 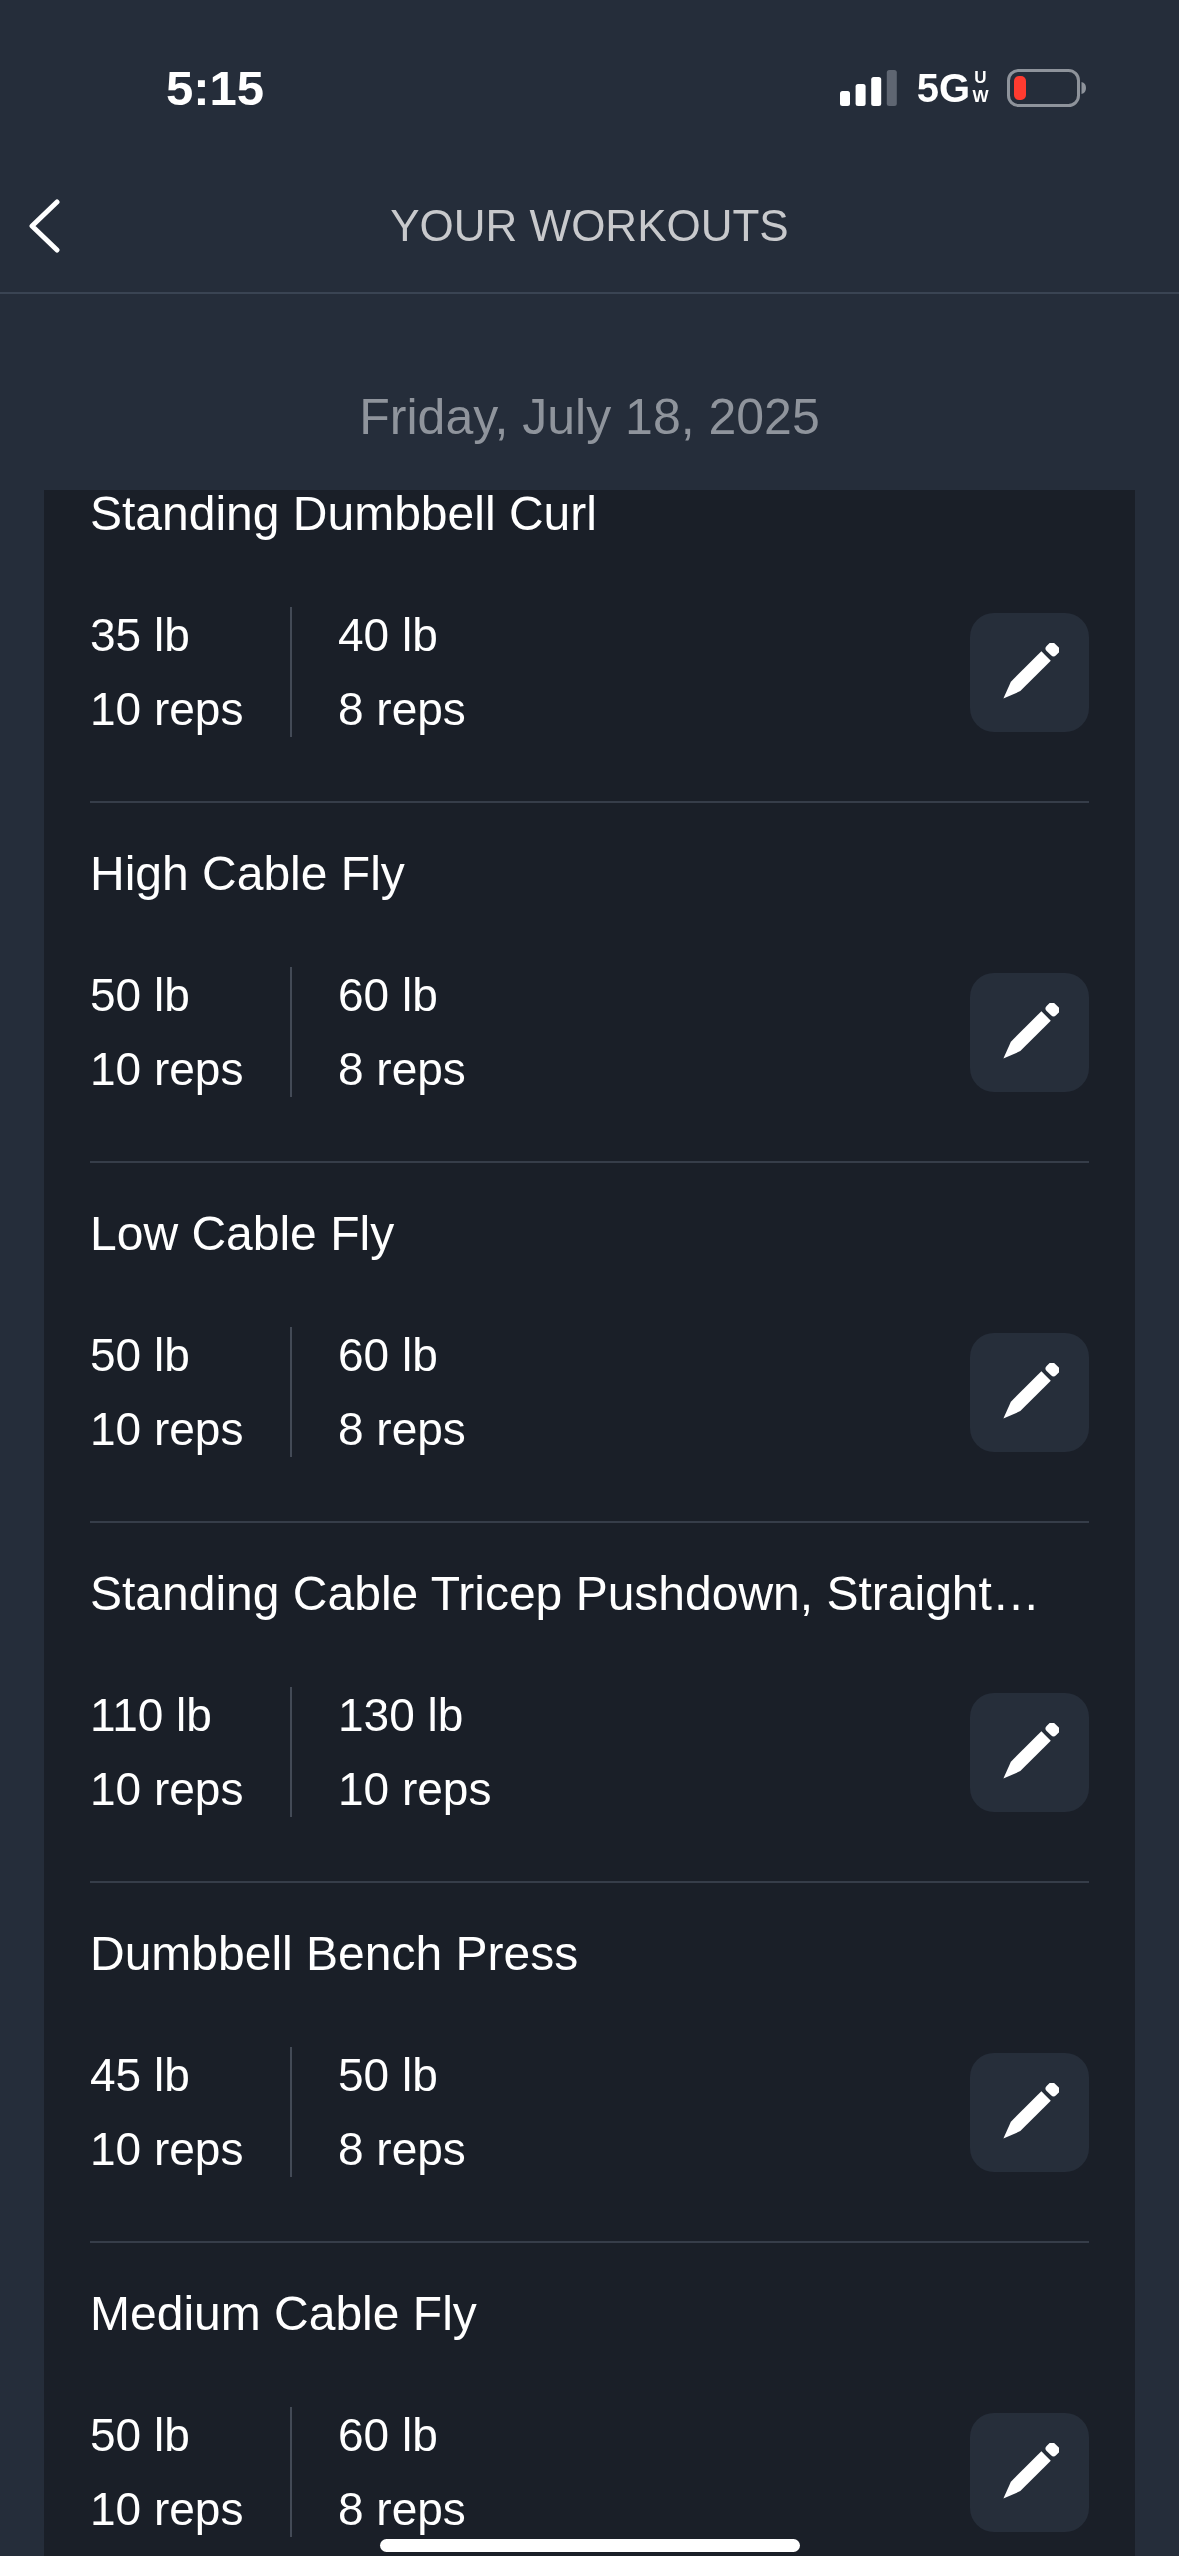 I want to click on battery-low-icon, so click(x=1047, y=88).